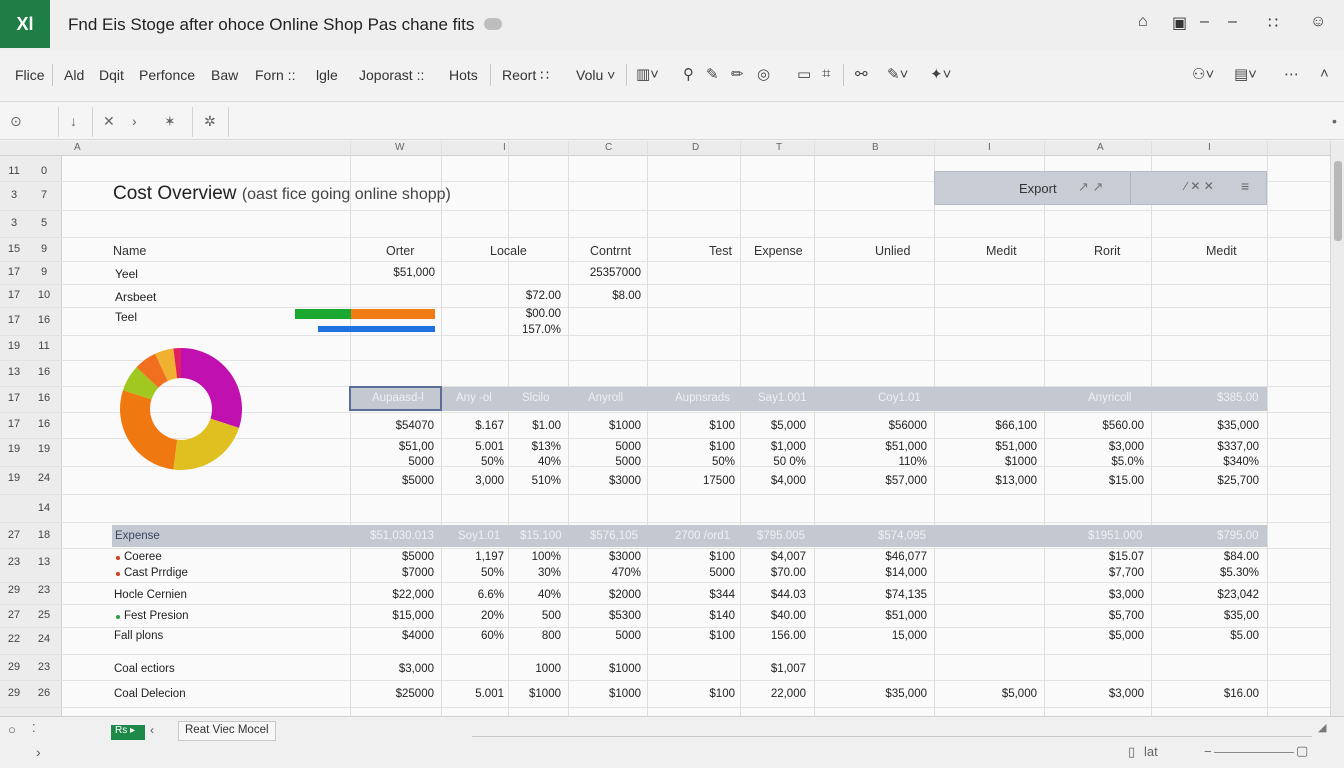 The height and width of the screenshot is (768, 1344). Describe the element at coordinates (25, 24) in the screenshot. I see `app-logo-icon: Xl` at that location.